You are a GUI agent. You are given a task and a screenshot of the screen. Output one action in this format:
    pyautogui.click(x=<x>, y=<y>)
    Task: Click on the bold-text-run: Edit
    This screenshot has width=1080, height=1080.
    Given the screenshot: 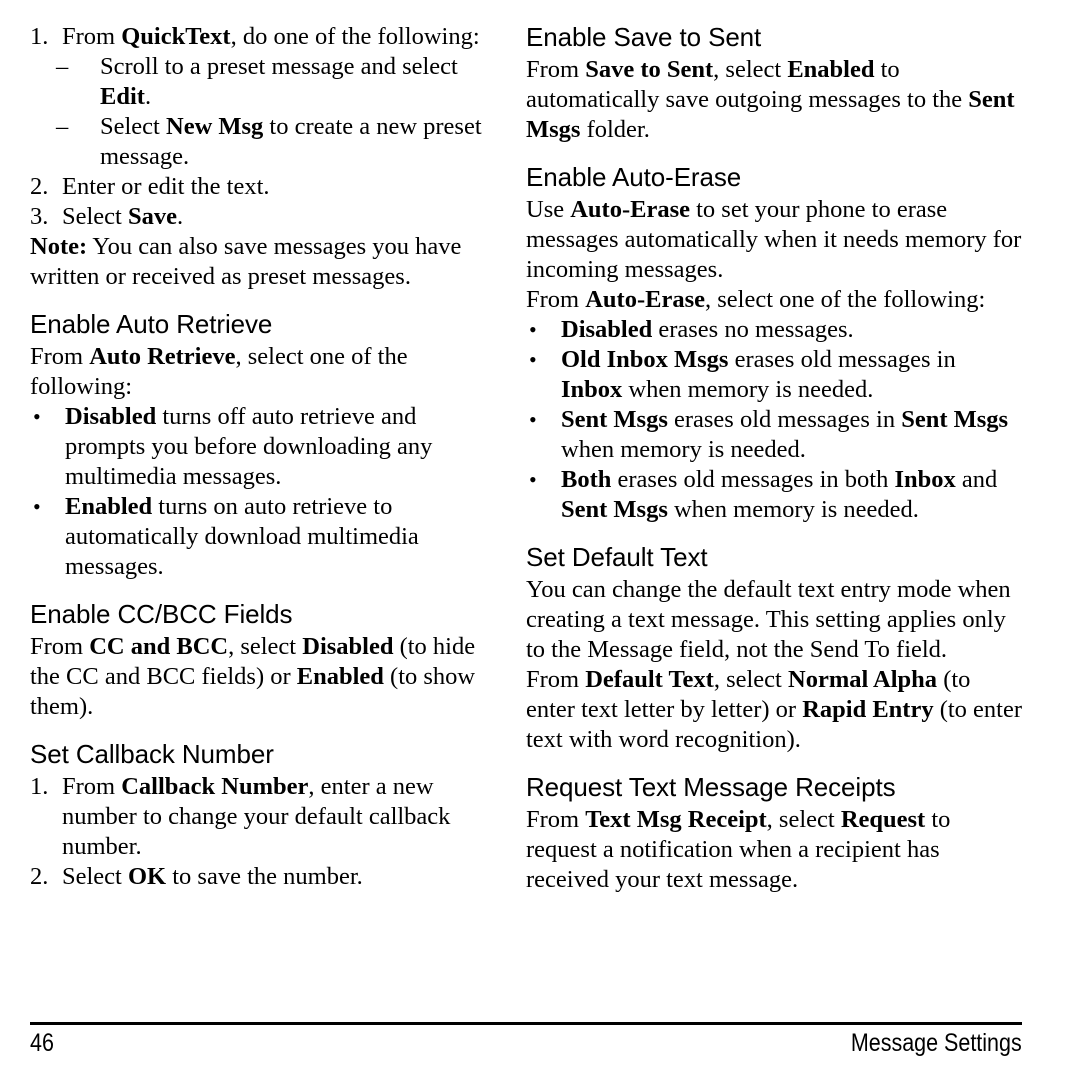 What is the action you would take?
    pyautogui.click(x=122, y=96)
    